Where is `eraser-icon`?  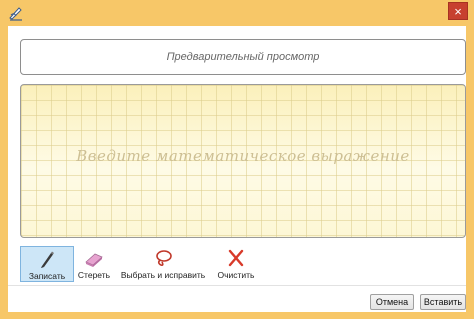 eraser-icon is located at coordinates (94, 260).